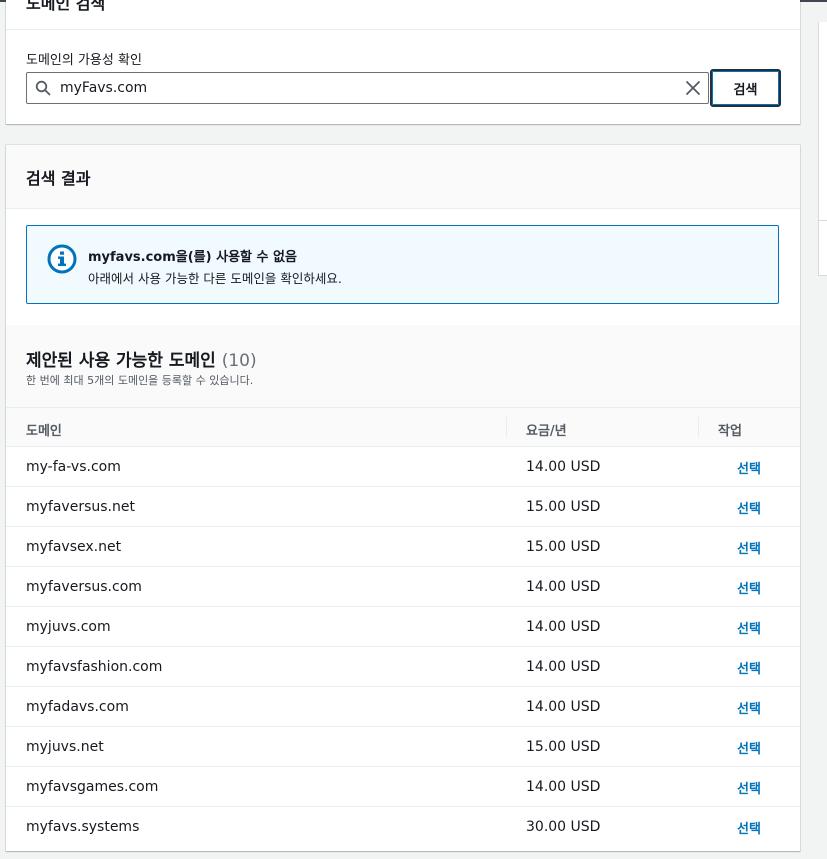 The height and width of the screenshot is (859, 827). I want to click on domain-name: myfavsgames.com, so click(92, 787).